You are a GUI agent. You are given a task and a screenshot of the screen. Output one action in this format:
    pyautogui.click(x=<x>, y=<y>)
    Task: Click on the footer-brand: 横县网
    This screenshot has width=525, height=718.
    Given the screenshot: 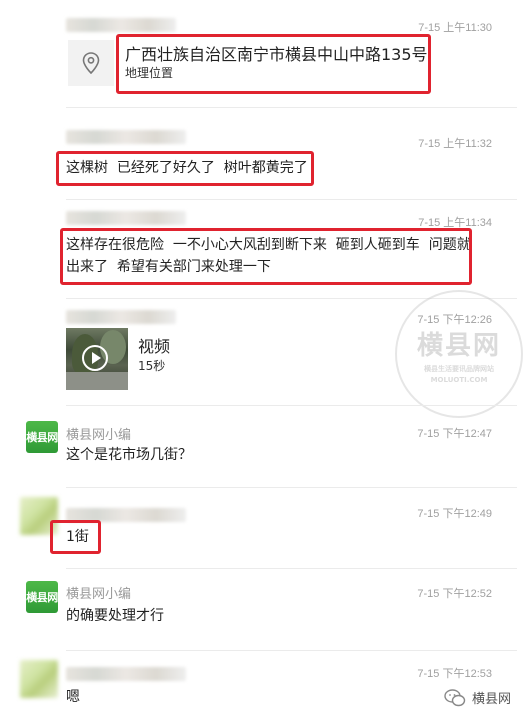 What is the action you would take?
    pyautogui.click(x=477, y=697)
    